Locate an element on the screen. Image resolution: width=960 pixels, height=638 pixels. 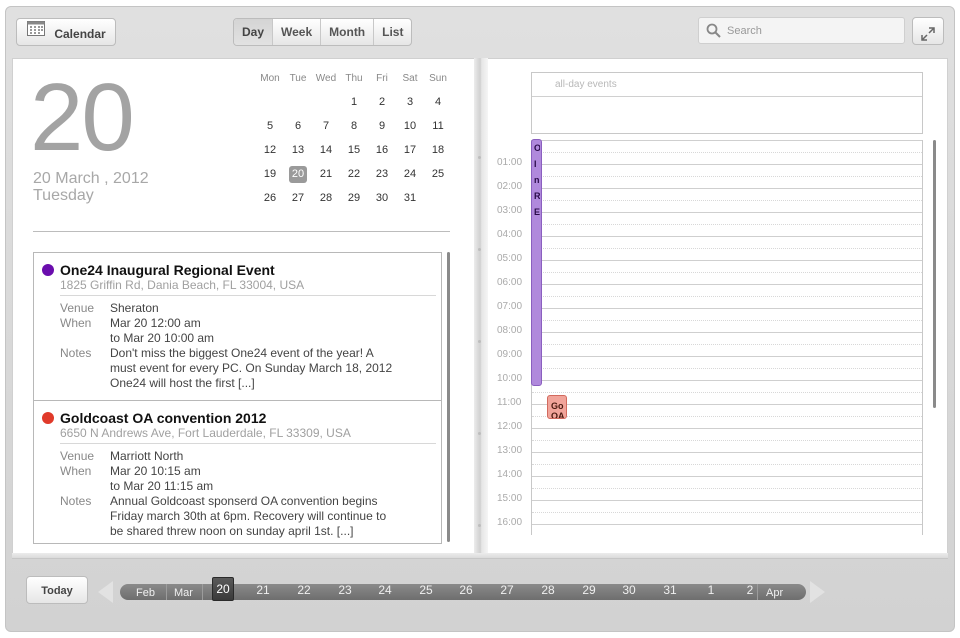
selected-weekday: Tuesday is located at coordinates (63, 195).